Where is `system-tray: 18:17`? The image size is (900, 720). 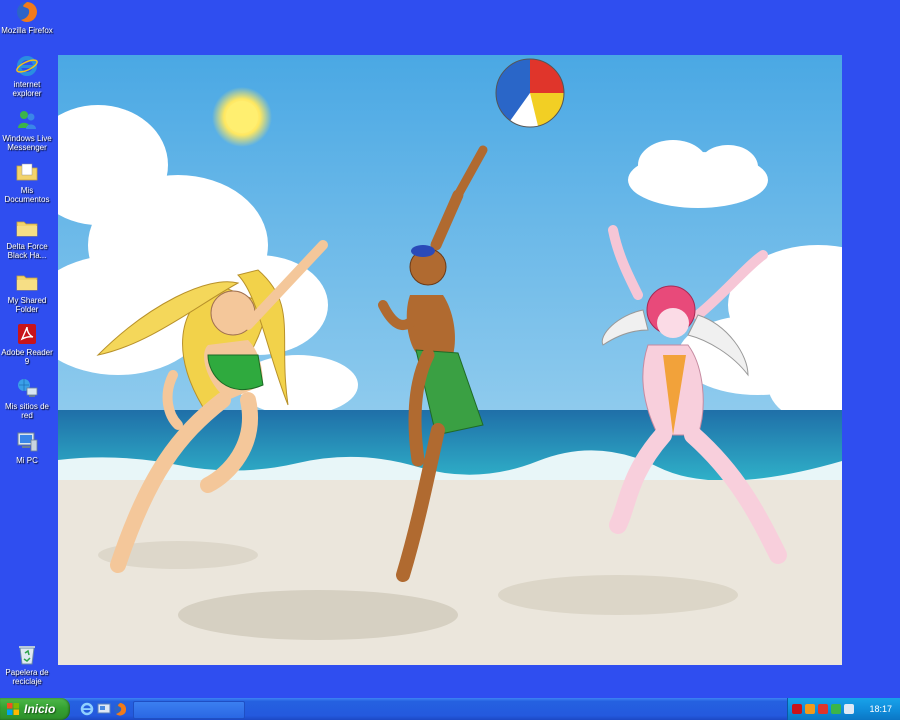
system-tray: 18:17 is located at coordinates (843, 709).